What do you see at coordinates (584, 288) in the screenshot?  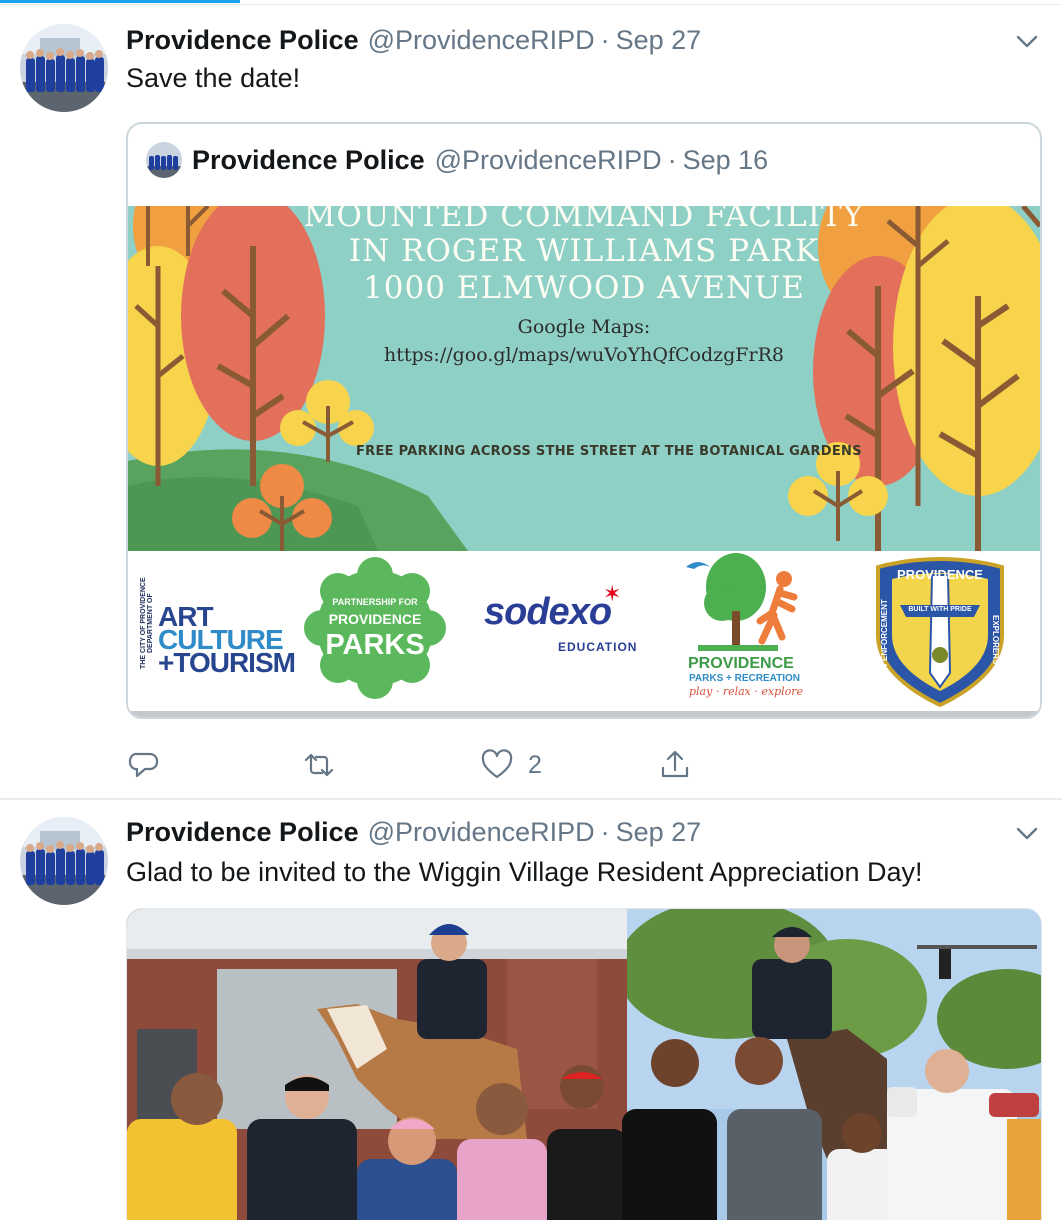 I see `flyer-heading: 1000 ELMWOOD AVENUE` at bounding box center [584, 288].